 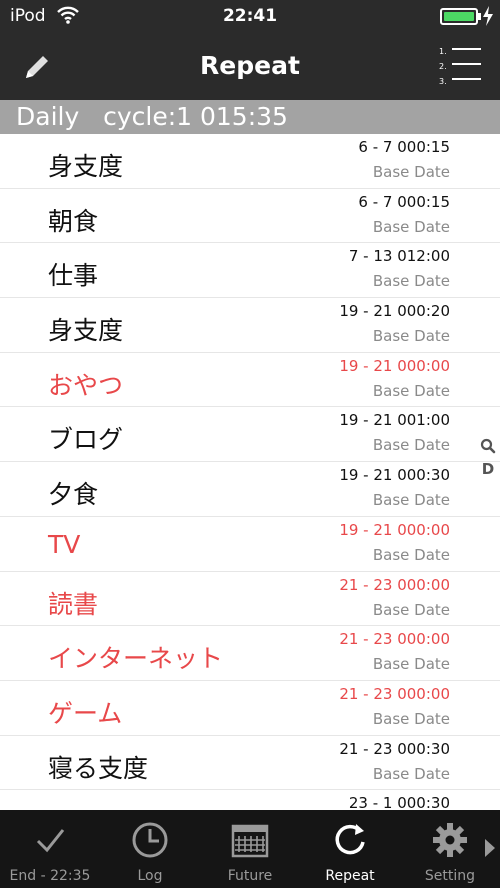 I want to click on tab-bar: End - 22:35 Log Future Repeat Setting, so click(x=250, y=849).